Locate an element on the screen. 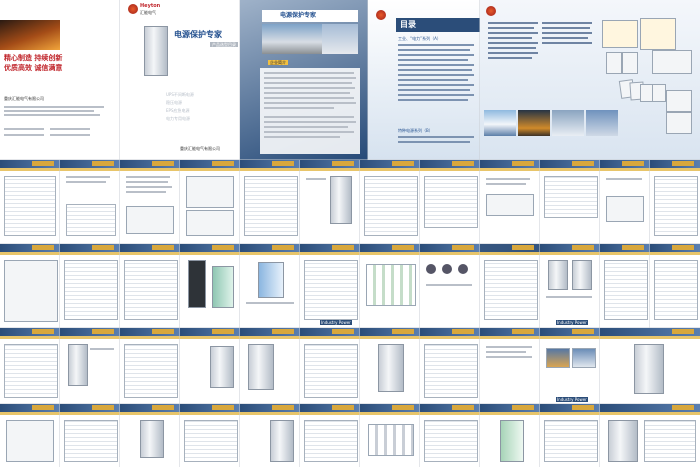 This screenshot has width=700, height=467. cover-company: 重庆汇能电气有限公司 is located at coordinates (200, 148).